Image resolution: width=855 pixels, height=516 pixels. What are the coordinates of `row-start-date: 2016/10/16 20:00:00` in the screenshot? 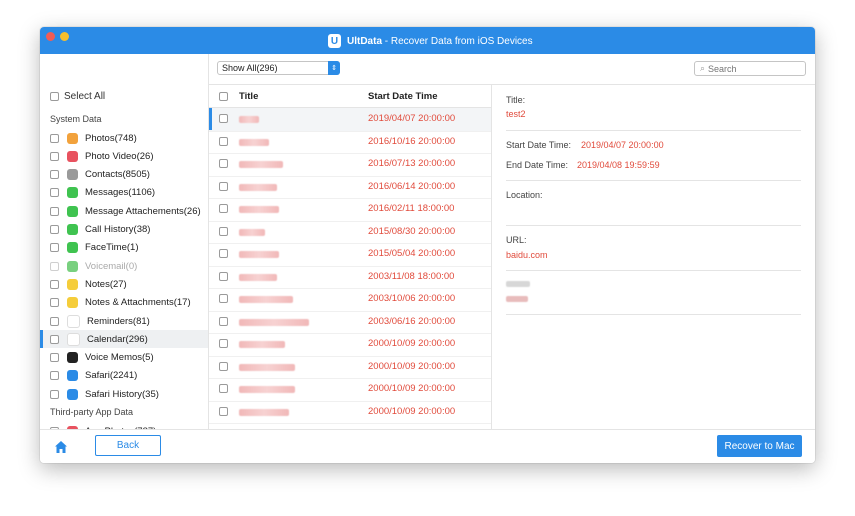 It's located at (412, 141).